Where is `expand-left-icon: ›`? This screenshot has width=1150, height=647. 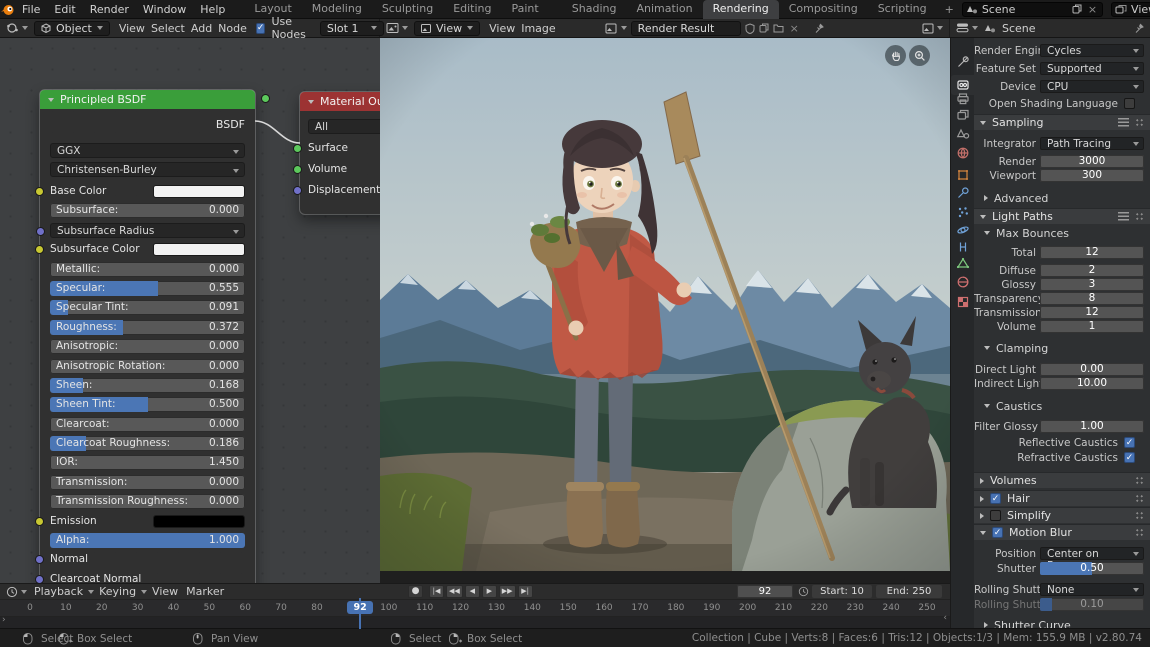
expand-left-icon: › is located at coordinates (4, 620).